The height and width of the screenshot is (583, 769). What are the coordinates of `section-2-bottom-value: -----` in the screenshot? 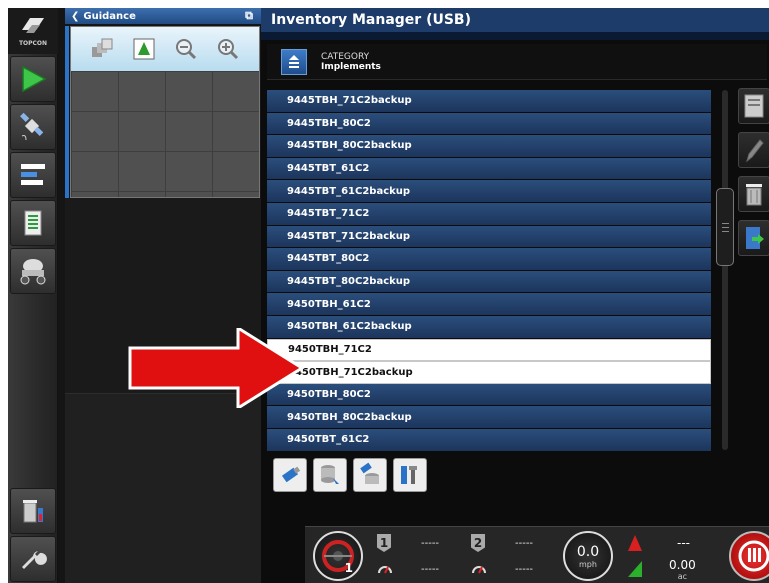 It's located at (524, 569).